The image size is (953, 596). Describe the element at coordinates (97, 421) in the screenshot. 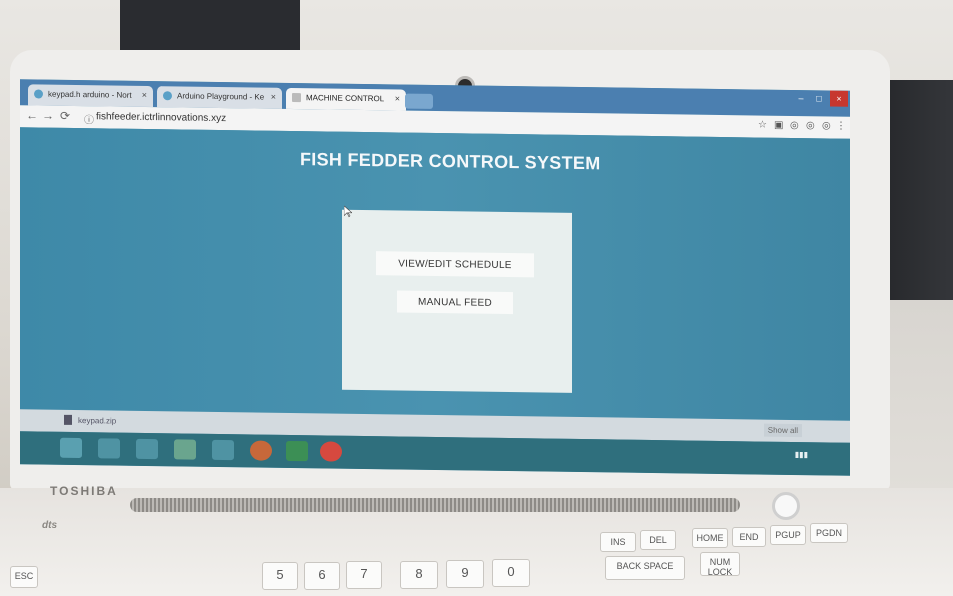

I see `download-file-name: keypad.zip` at that location.